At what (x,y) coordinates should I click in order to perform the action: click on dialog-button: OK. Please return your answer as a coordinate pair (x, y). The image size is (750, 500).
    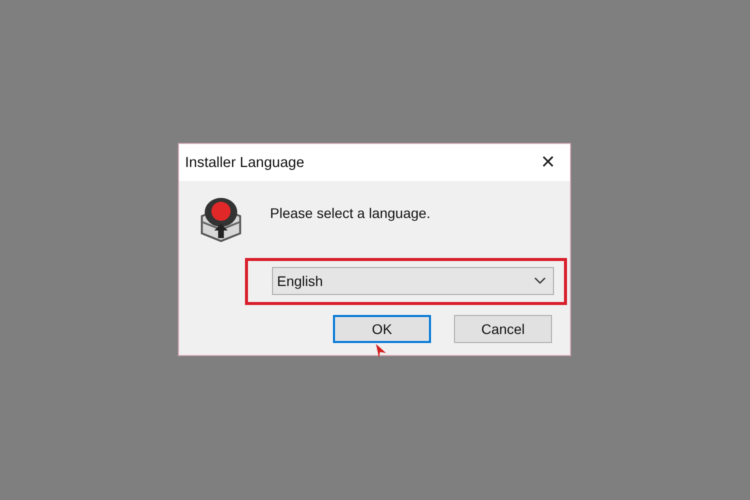
    Looking at the image, I should click on (382, 329).